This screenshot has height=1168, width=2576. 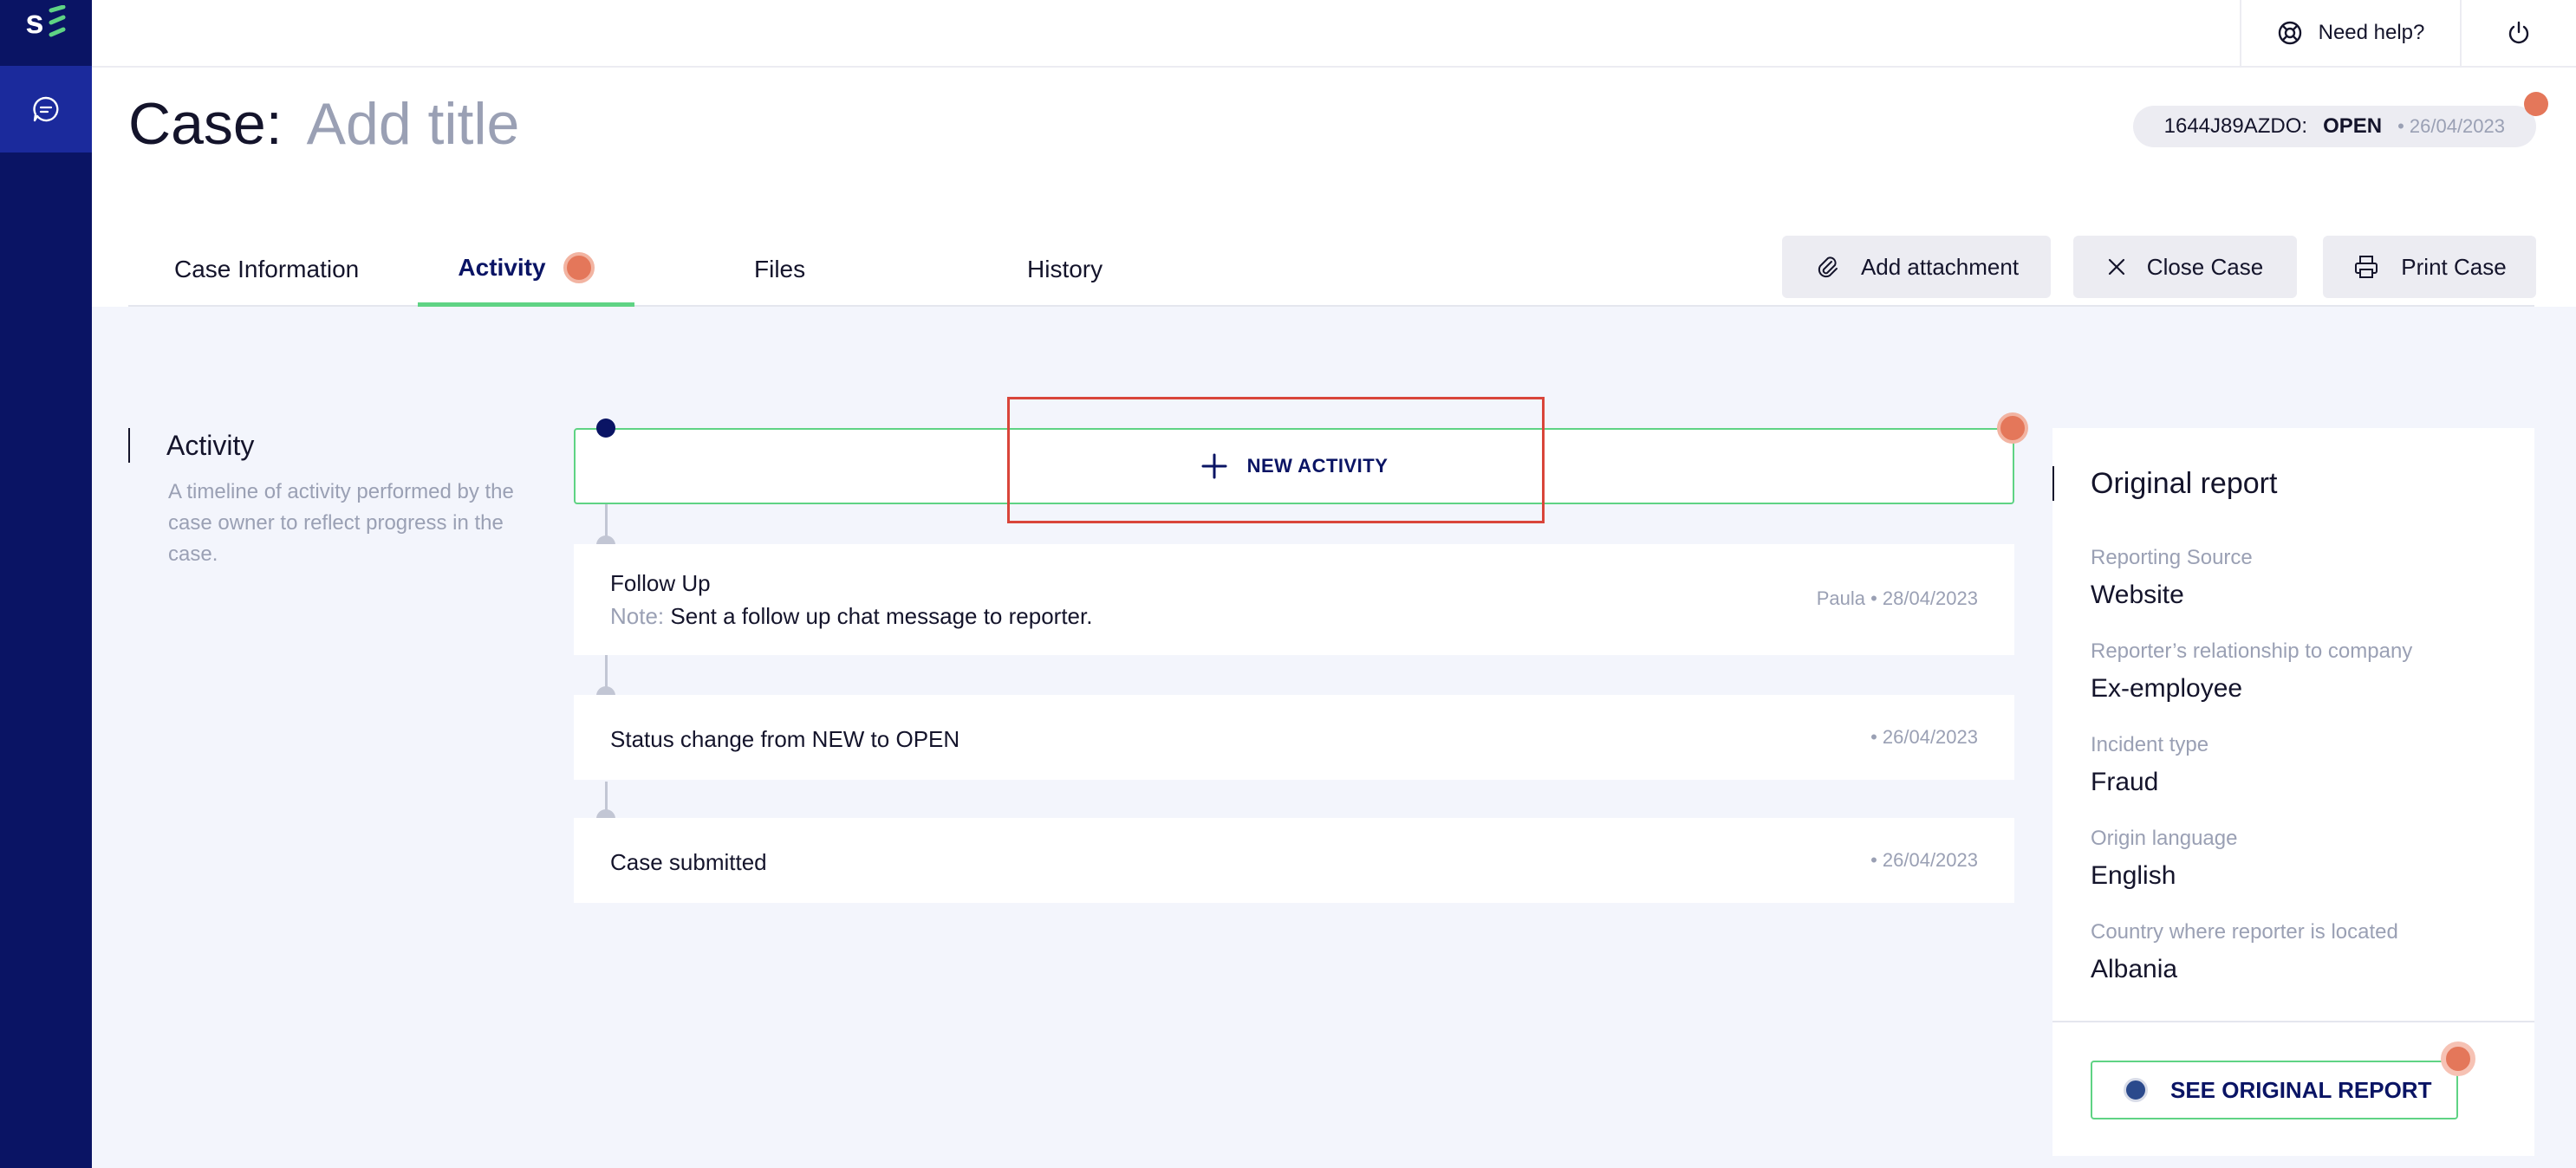 I want to click on chat-bubble-icon, so click(x=46, y=109).